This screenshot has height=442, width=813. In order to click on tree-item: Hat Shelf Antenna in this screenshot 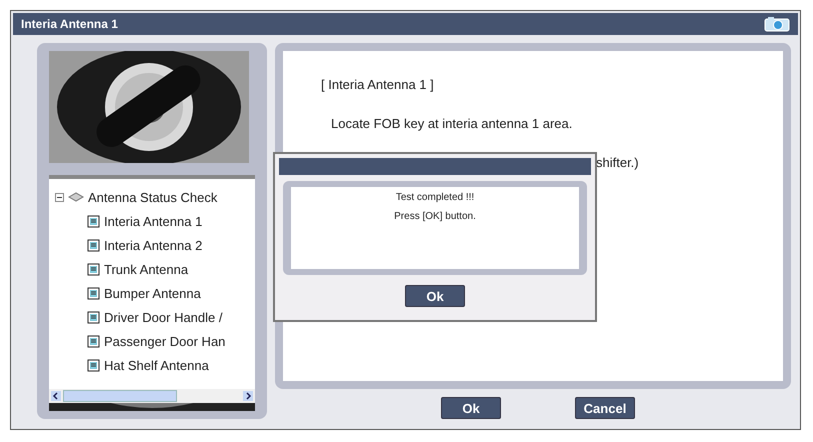, I will do `click(156, 365)`.